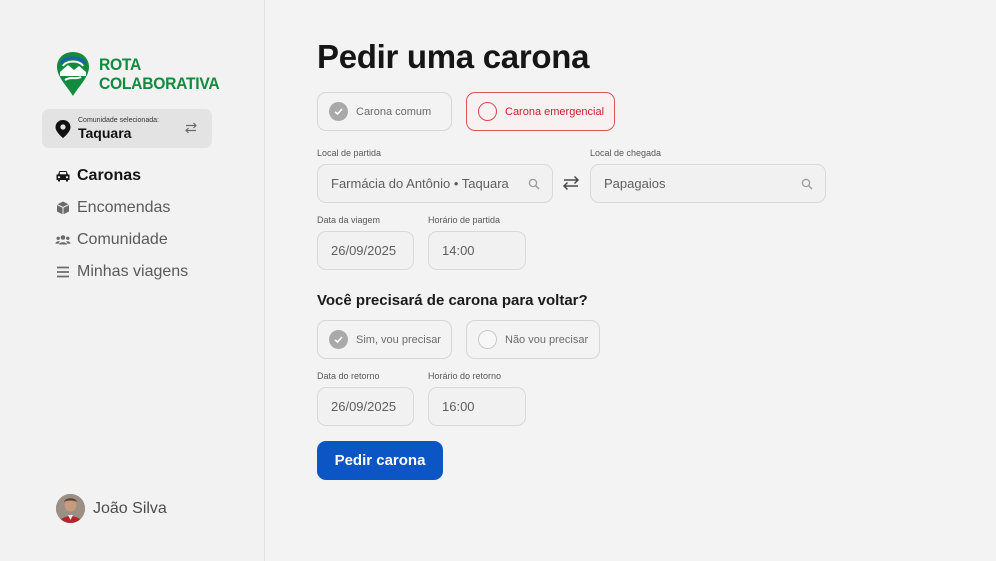  I want to click on nav-item-caronas: Caronas, so click(121, 176).